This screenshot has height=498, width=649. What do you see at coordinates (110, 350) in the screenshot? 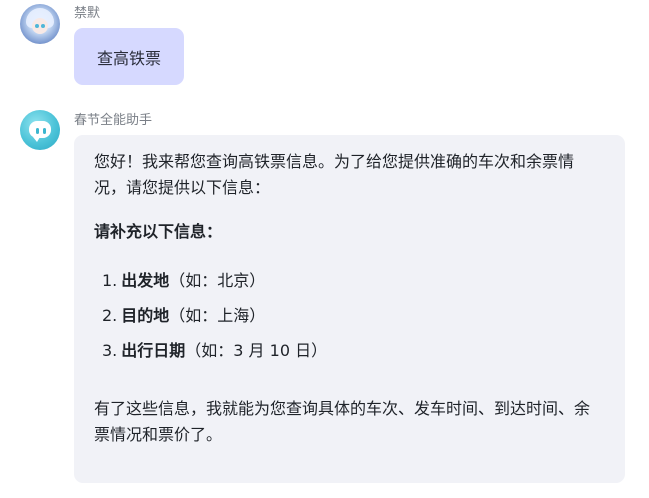
I see `list-item-number: 3.` at bounding box center [110, 350].